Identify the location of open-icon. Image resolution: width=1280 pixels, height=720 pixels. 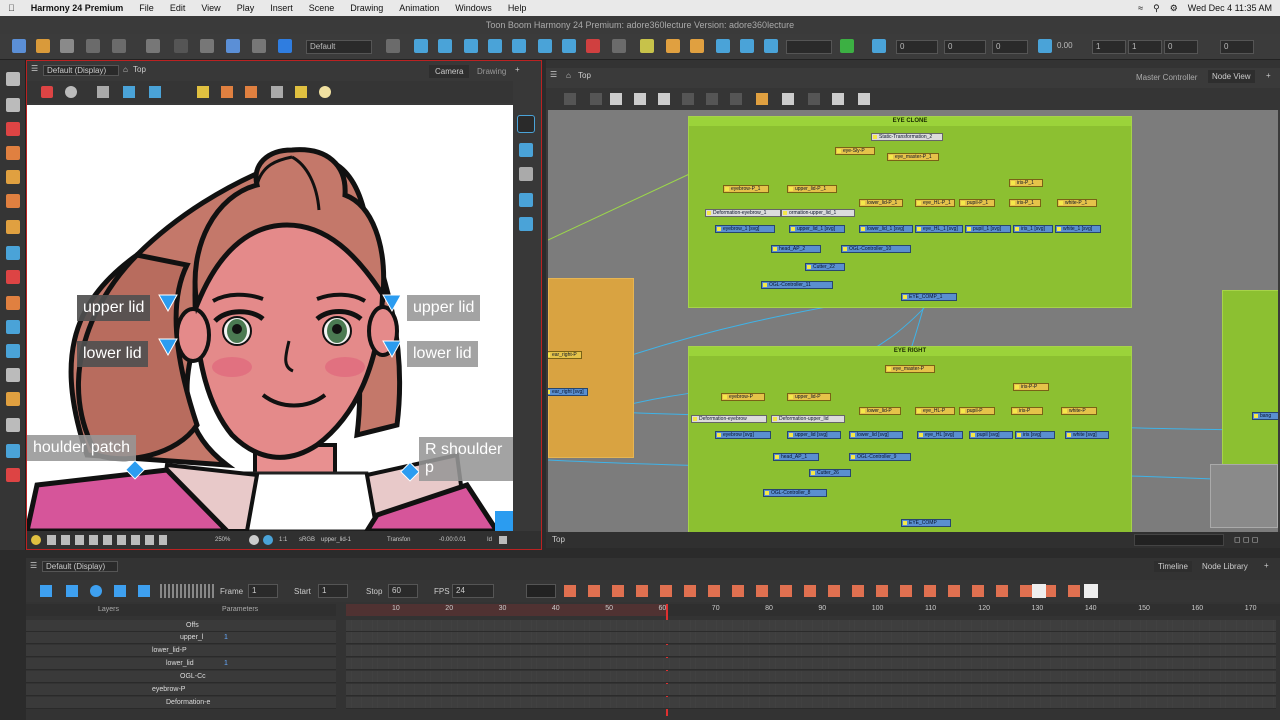
(43, 46).